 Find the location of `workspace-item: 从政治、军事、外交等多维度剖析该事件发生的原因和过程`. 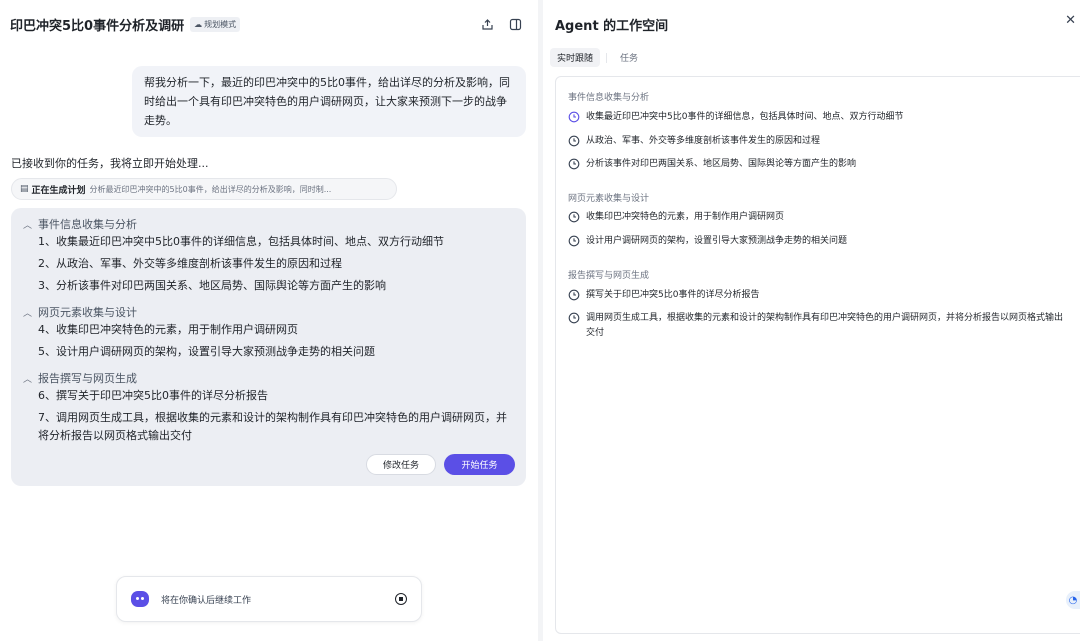

workspace-item: 从政治、军事、外交等多维度剖析该事件发生的原因和过程 is located at coordinates (818, 141).